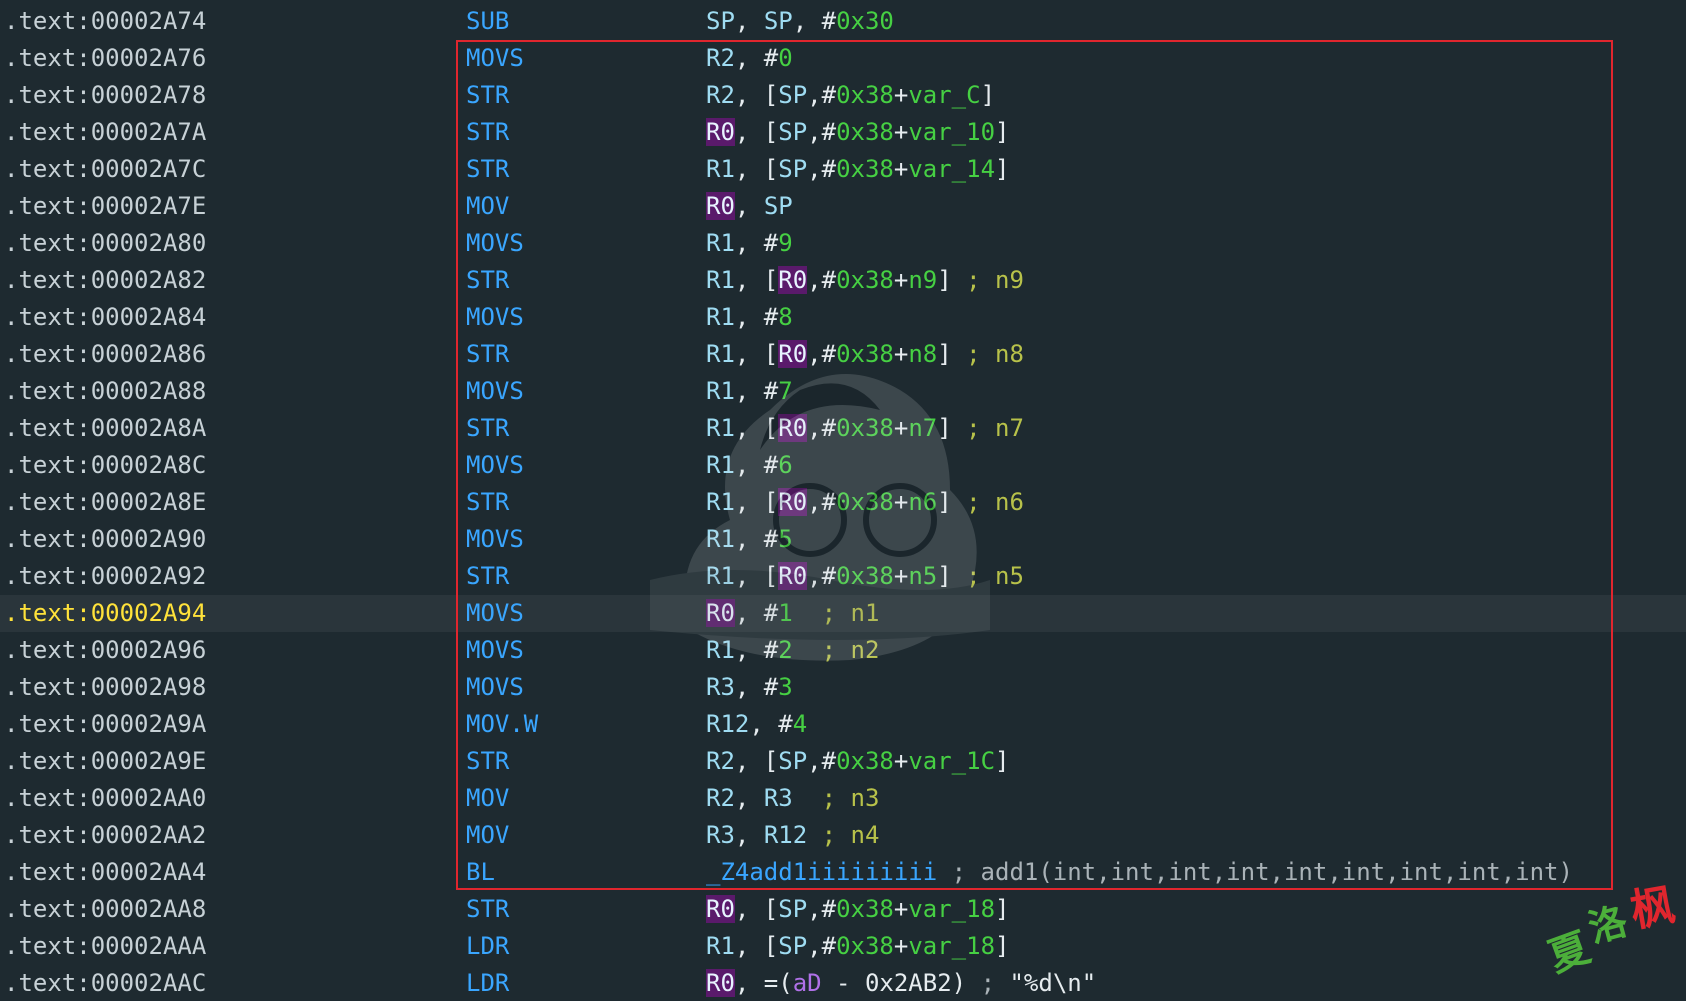 This screenshot has height=1001, width=1686. Describe the element at coordinates (105, 909) in the screenshot. I see `address-label: .text:00002AA8` at that location.